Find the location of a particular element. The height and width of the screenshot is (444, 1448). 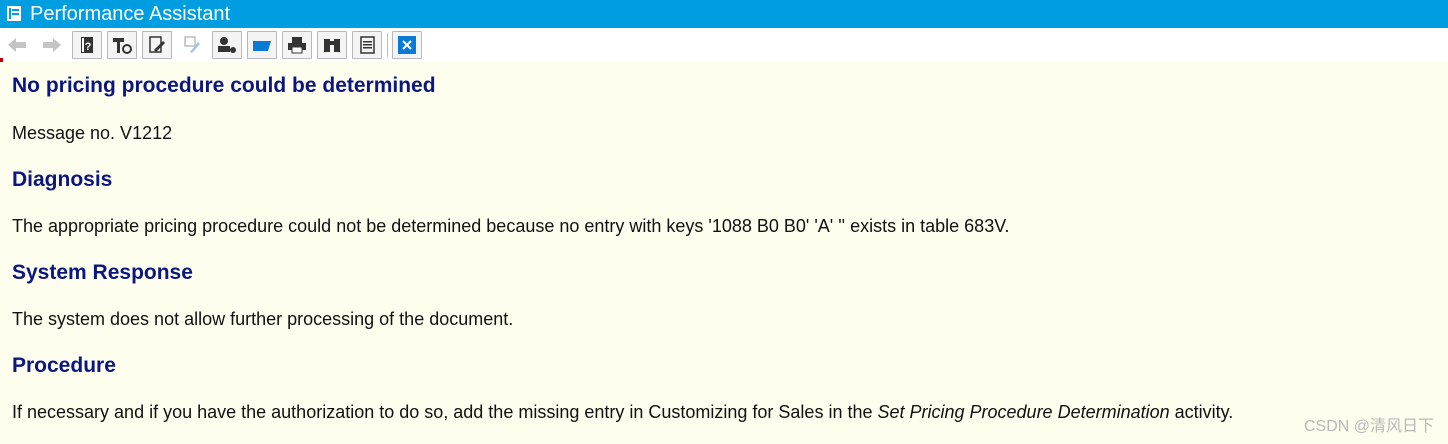

watermark: CSDN @清风日下 is located at coordinates (1368, 426).